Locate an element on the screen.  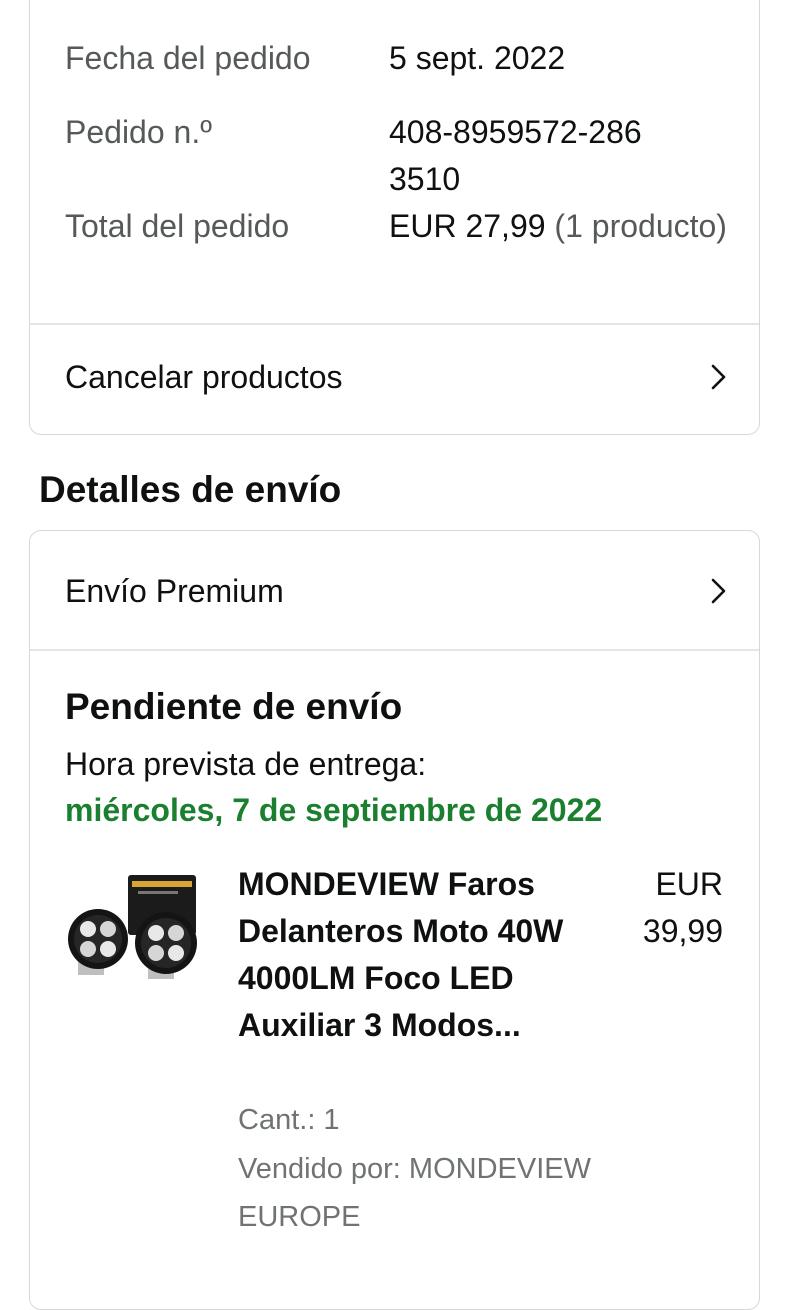
lamp-left is located at coordinates (98, 942).